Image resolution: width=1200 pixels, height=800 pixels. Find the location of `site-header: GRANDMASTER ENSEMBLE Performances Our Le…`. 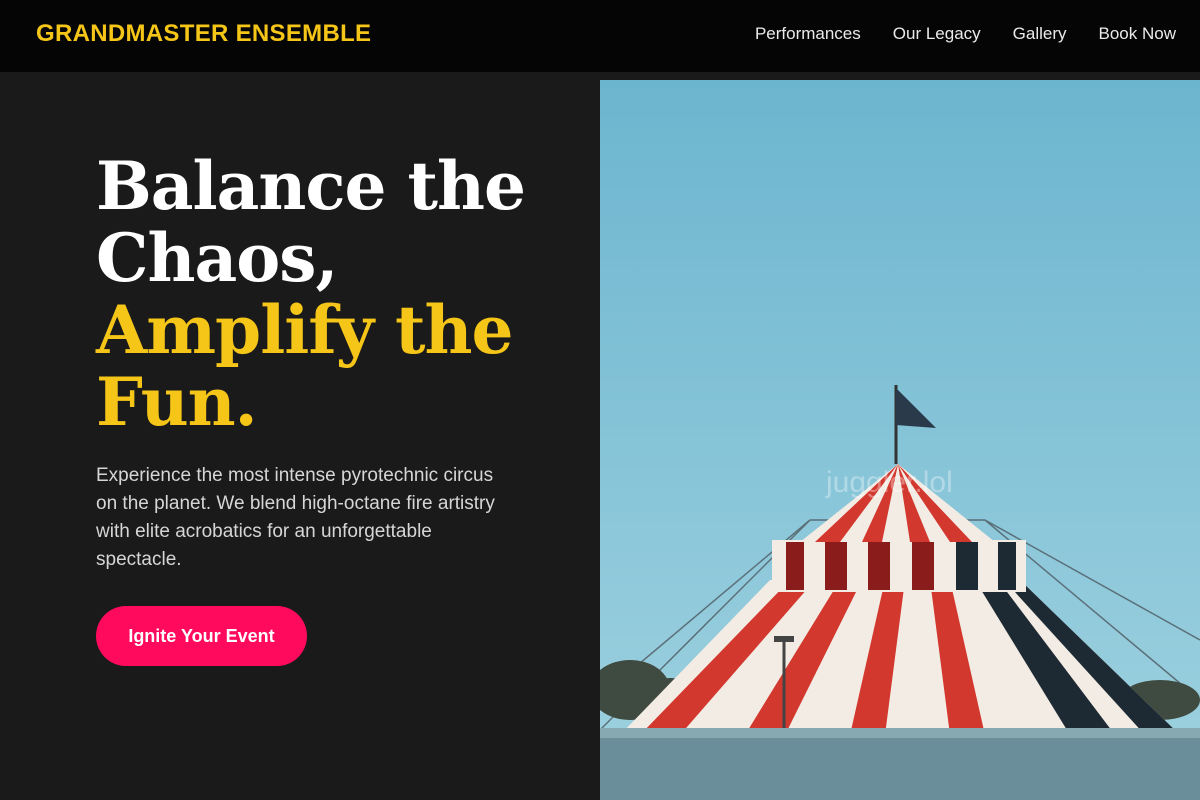

site-header: GRANDMASTER ENSEMBLE Performances Our Le… is located at coordinates (600, 36).